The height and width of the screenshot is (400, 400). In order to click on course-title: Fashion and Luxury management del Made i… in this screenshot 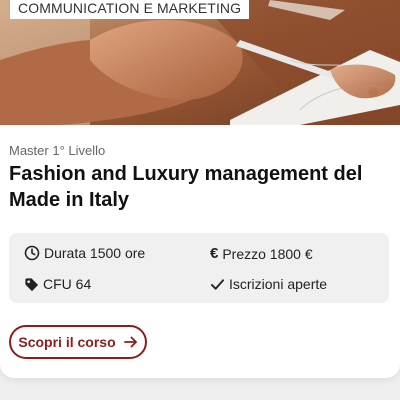, I will do `click(201, 187)`.